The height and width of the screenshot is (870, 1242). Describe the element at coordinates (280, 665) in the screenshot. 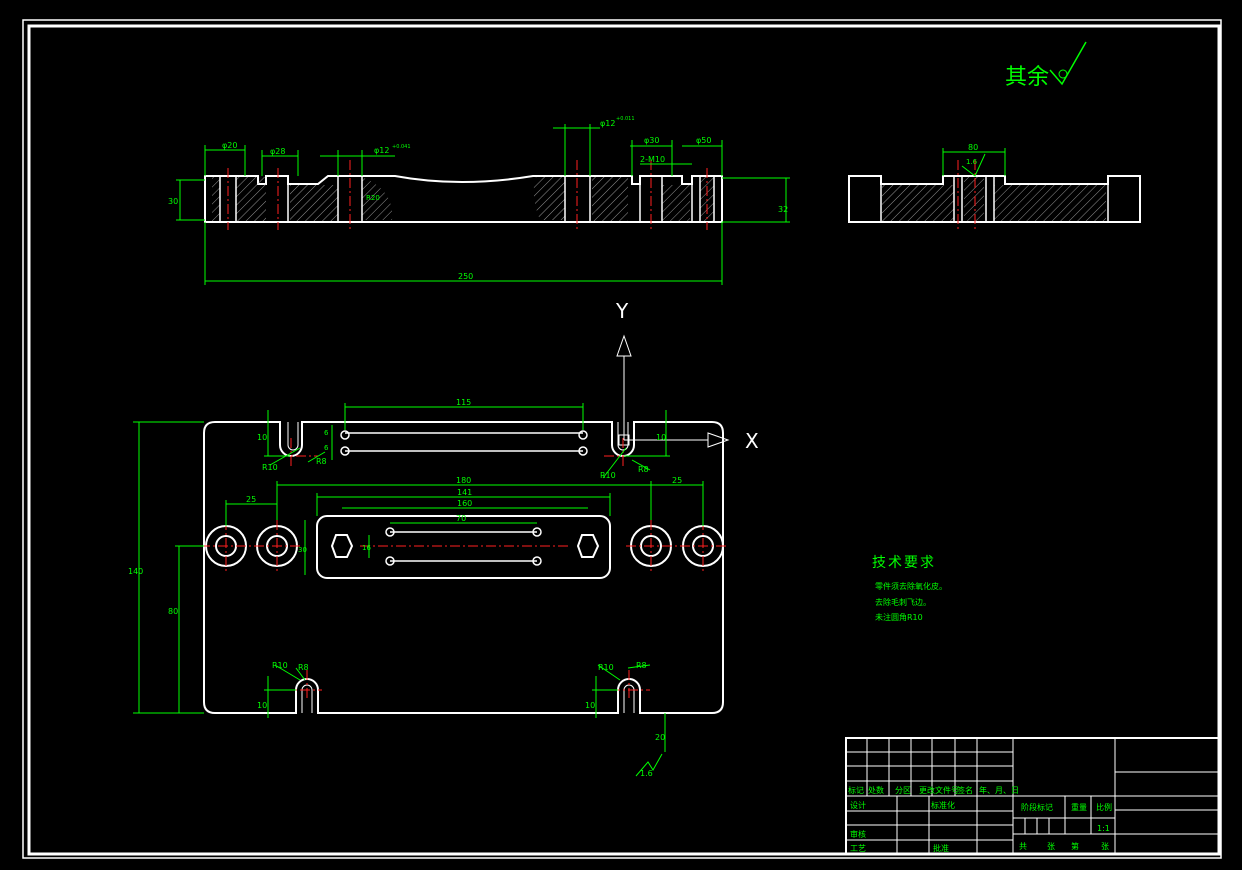

I see `dim-r10-c: R10` at that location.